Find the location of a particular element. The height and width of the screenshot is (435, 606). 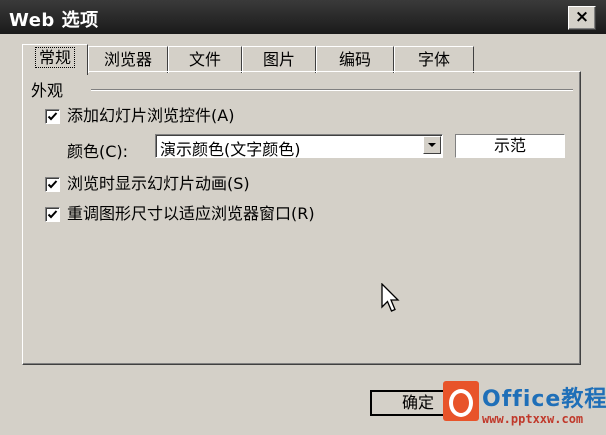

tab-label: 常规 is located at coordinates (54, 57).